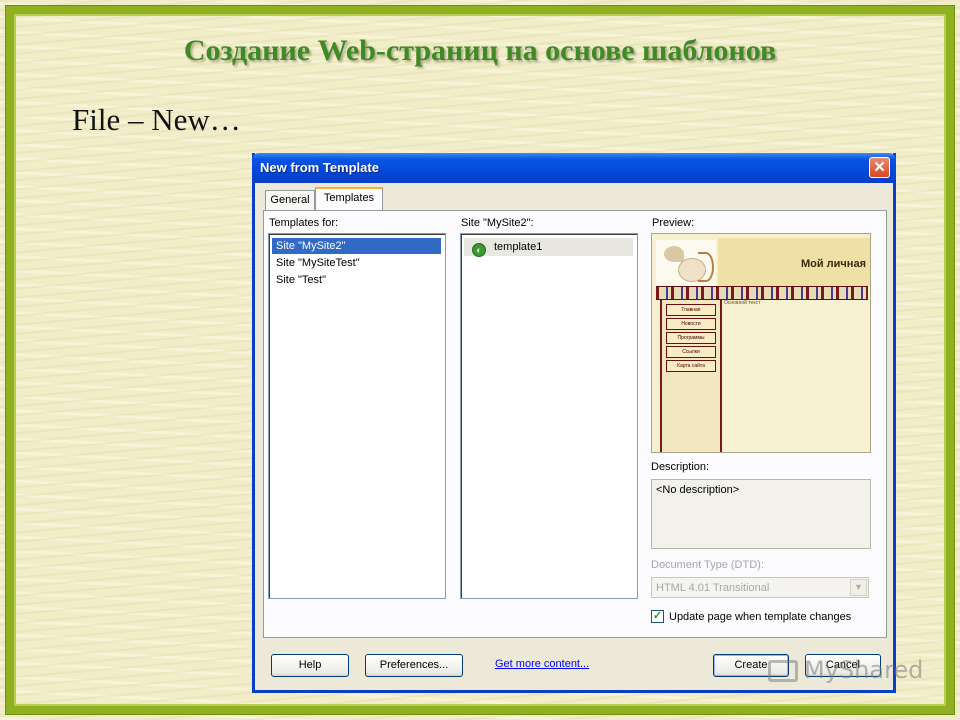 The image size is (960, 720). I want to click on preview-nav-button: Главная, so click(691, 310).